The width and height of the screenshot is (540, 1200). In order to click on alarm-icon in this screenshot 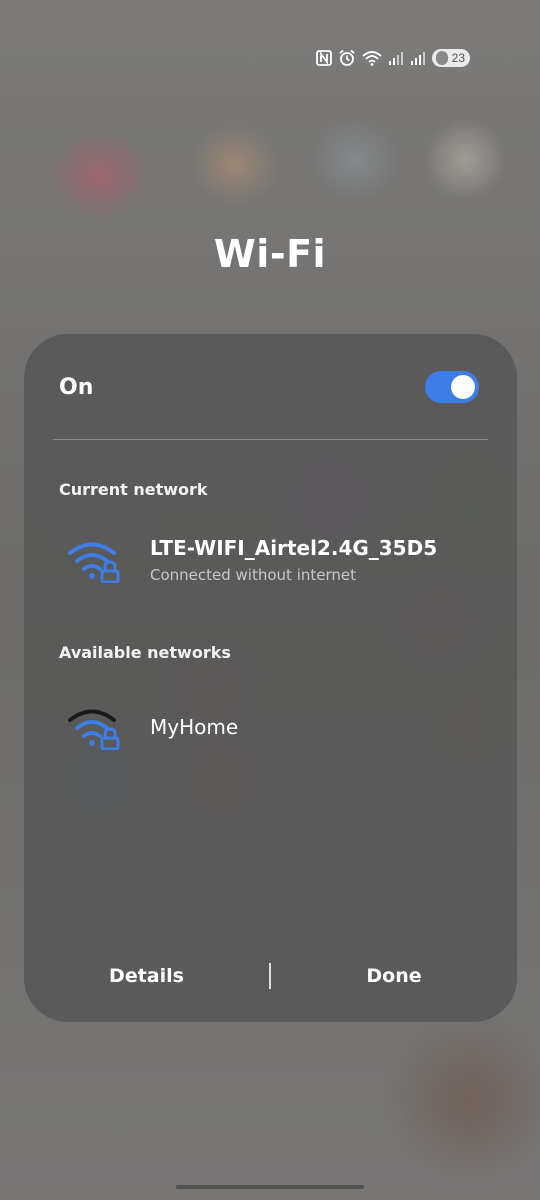, I will do `click(347, 58)`.